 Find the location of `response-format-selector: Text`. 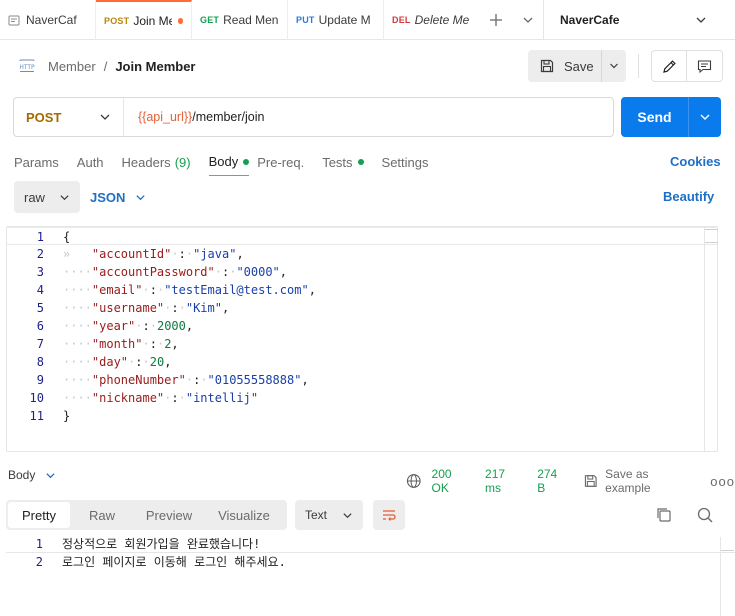

response-format-selector: Text is located at coordinates (329, 515).